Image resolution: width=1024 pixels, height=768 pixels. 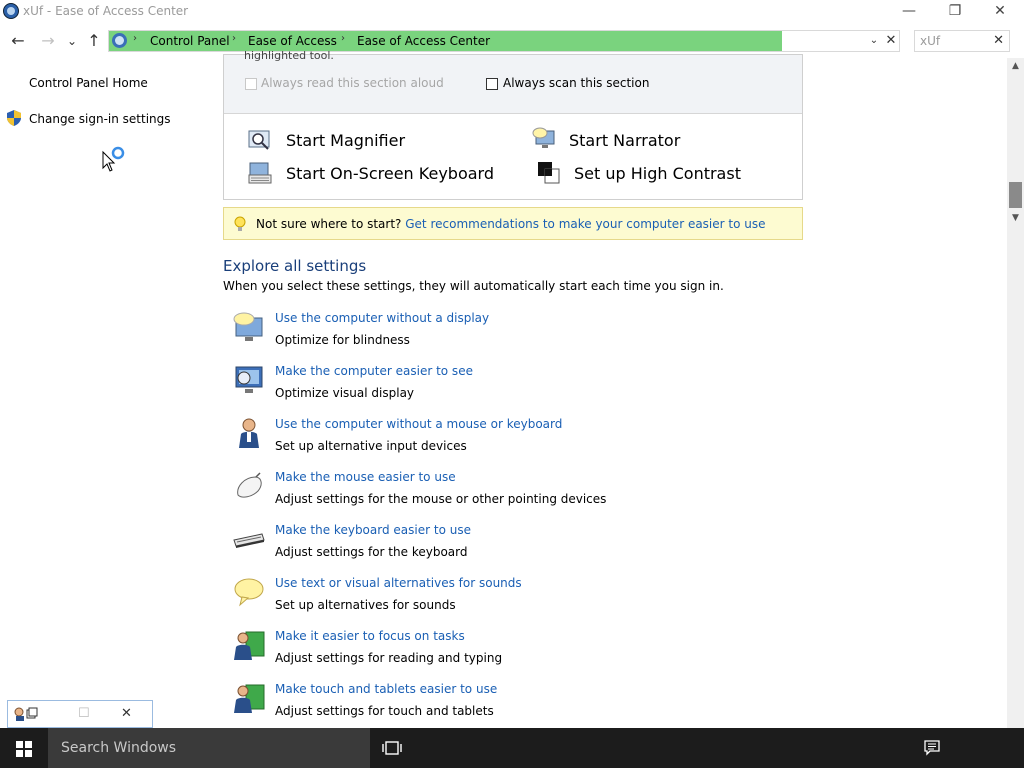 I want to click on taskbar-search-placeholder: Search Windows, so click(x=119, y=748).